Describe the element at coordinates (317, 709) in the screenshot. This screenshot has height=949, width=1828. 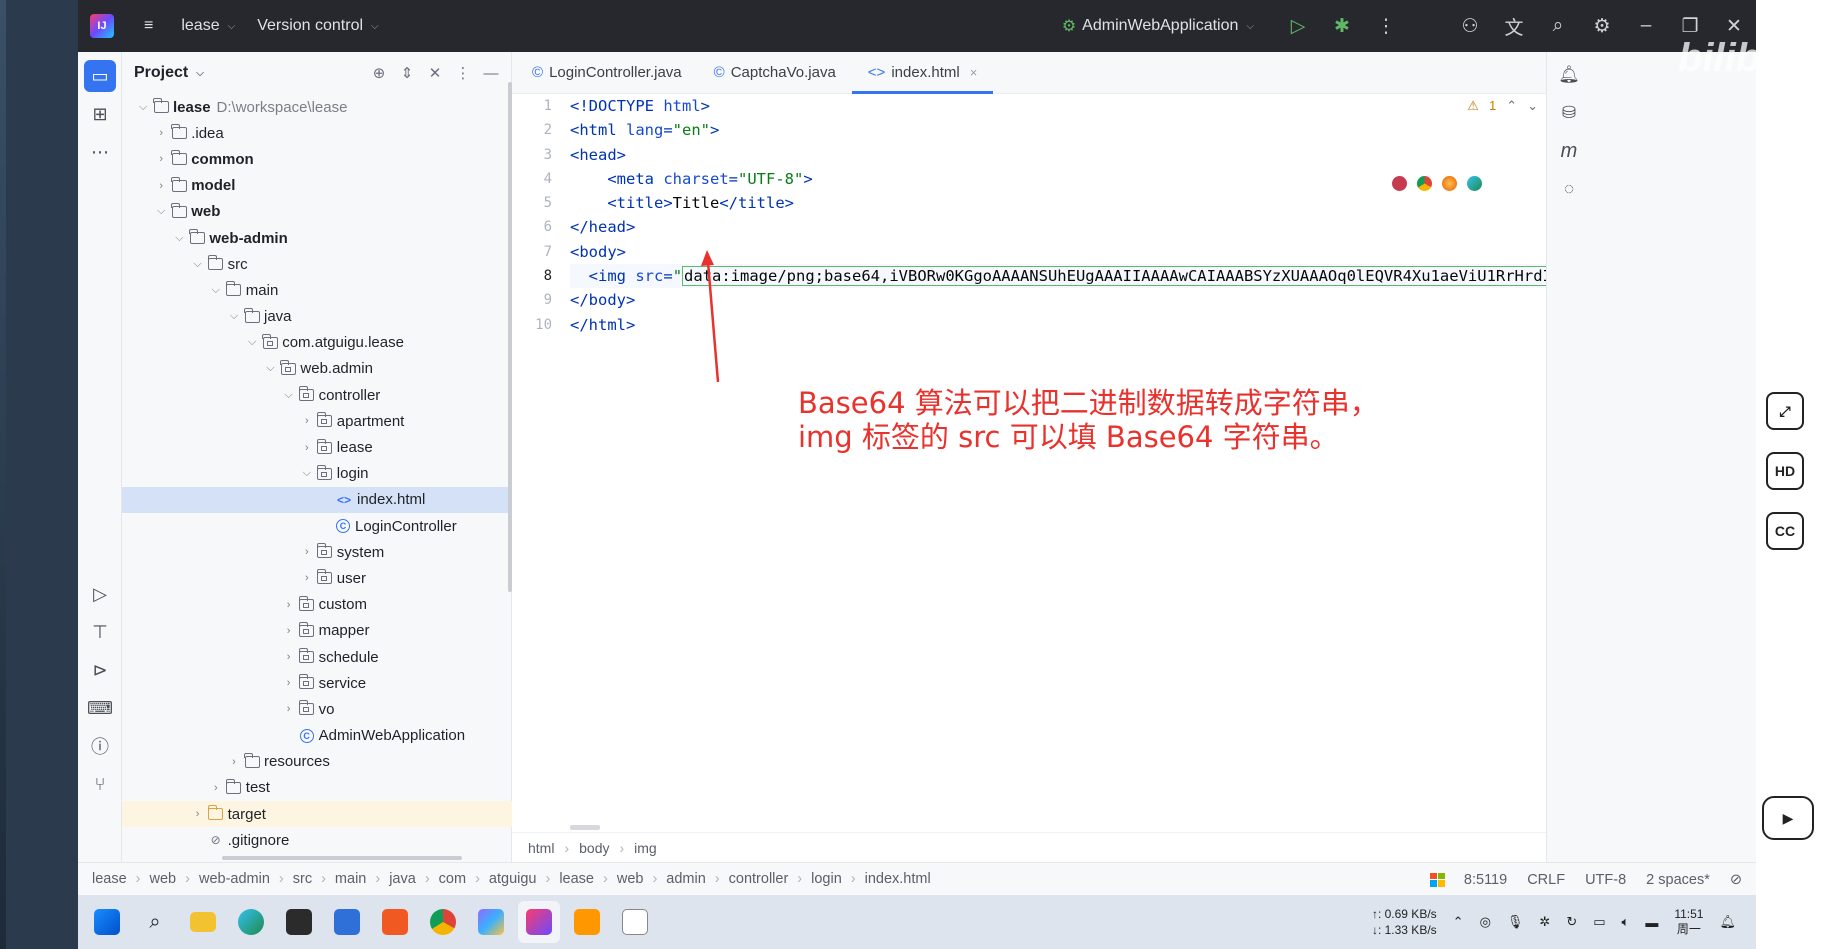
I see `tree-item: › vo` at that location.